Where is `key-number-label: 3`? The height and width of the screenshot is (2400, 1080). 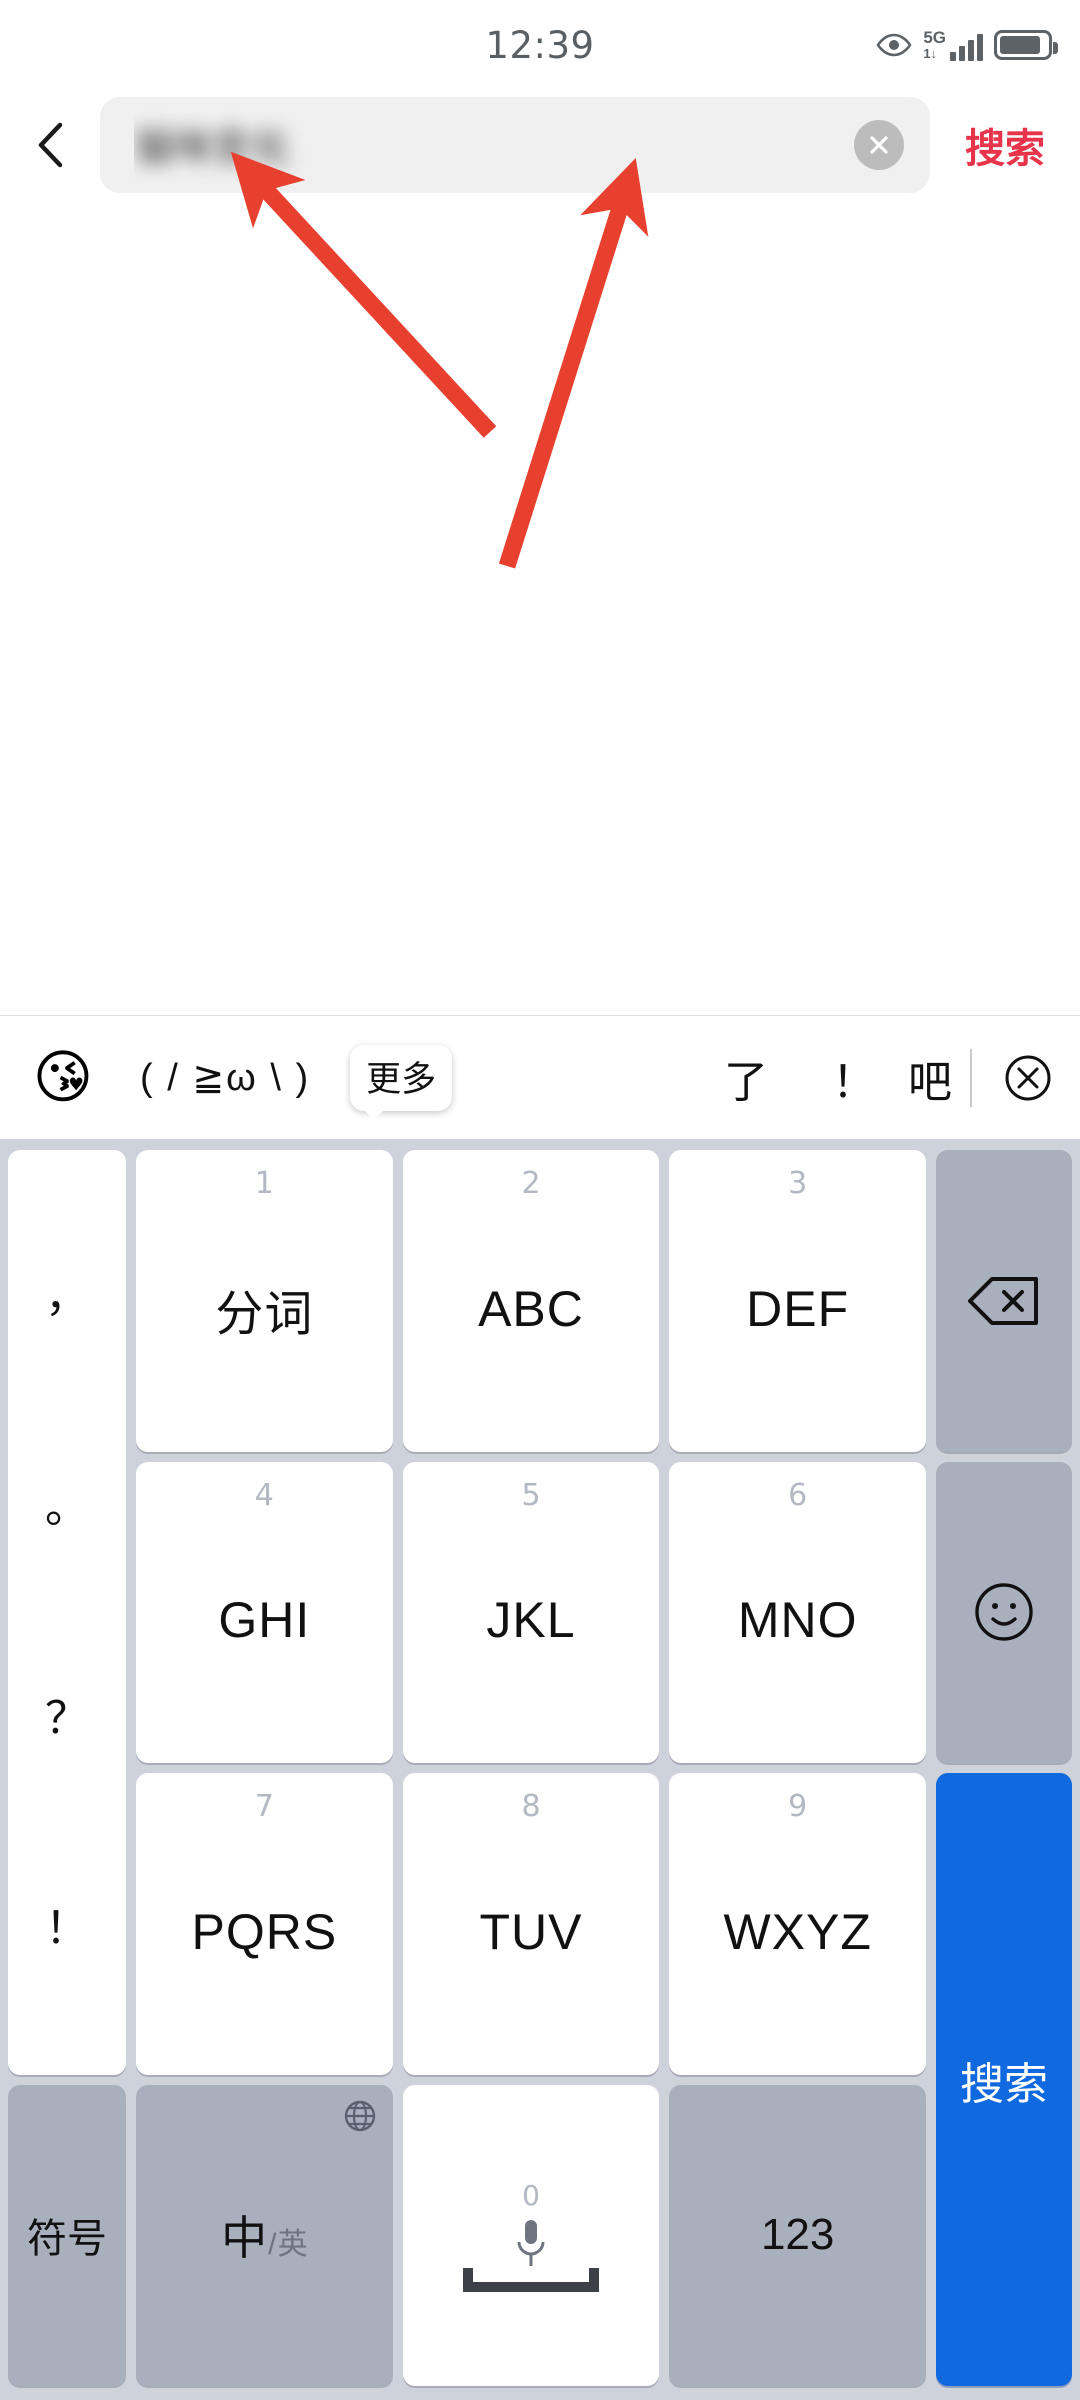 key-number-label: 3 is located at coordinates (798, 1183).